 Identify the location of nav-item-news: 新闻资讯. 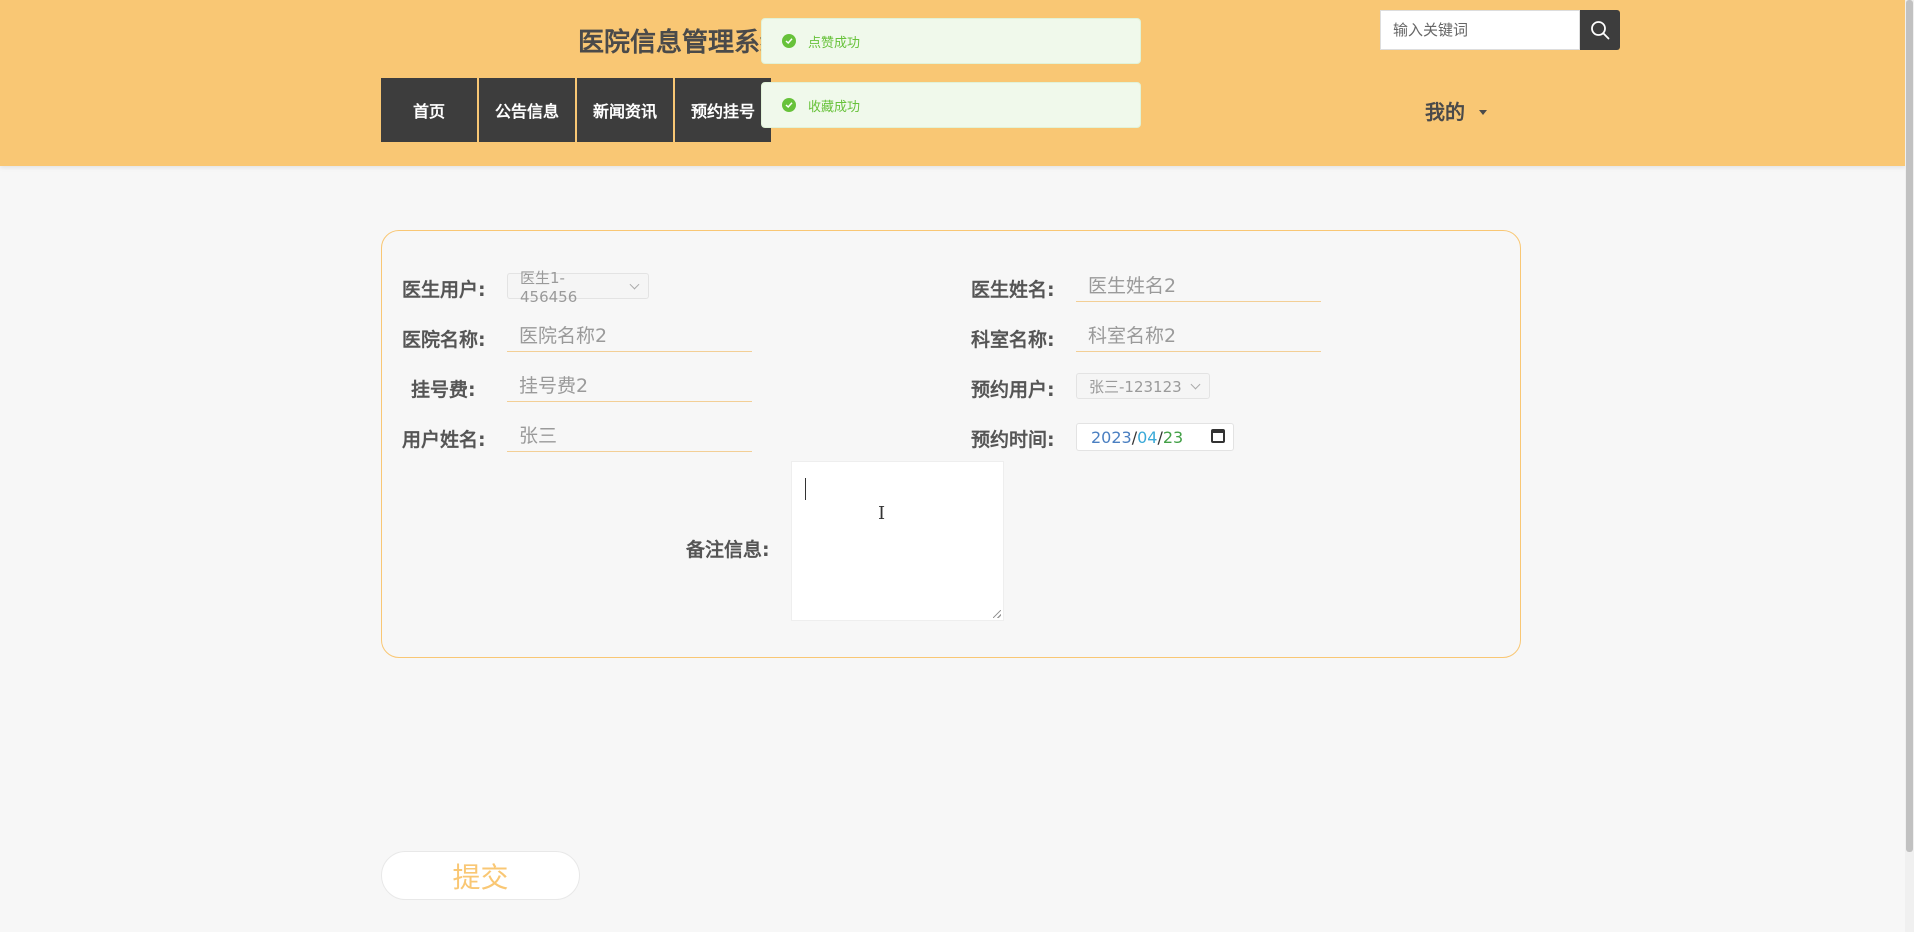
(625, 110).